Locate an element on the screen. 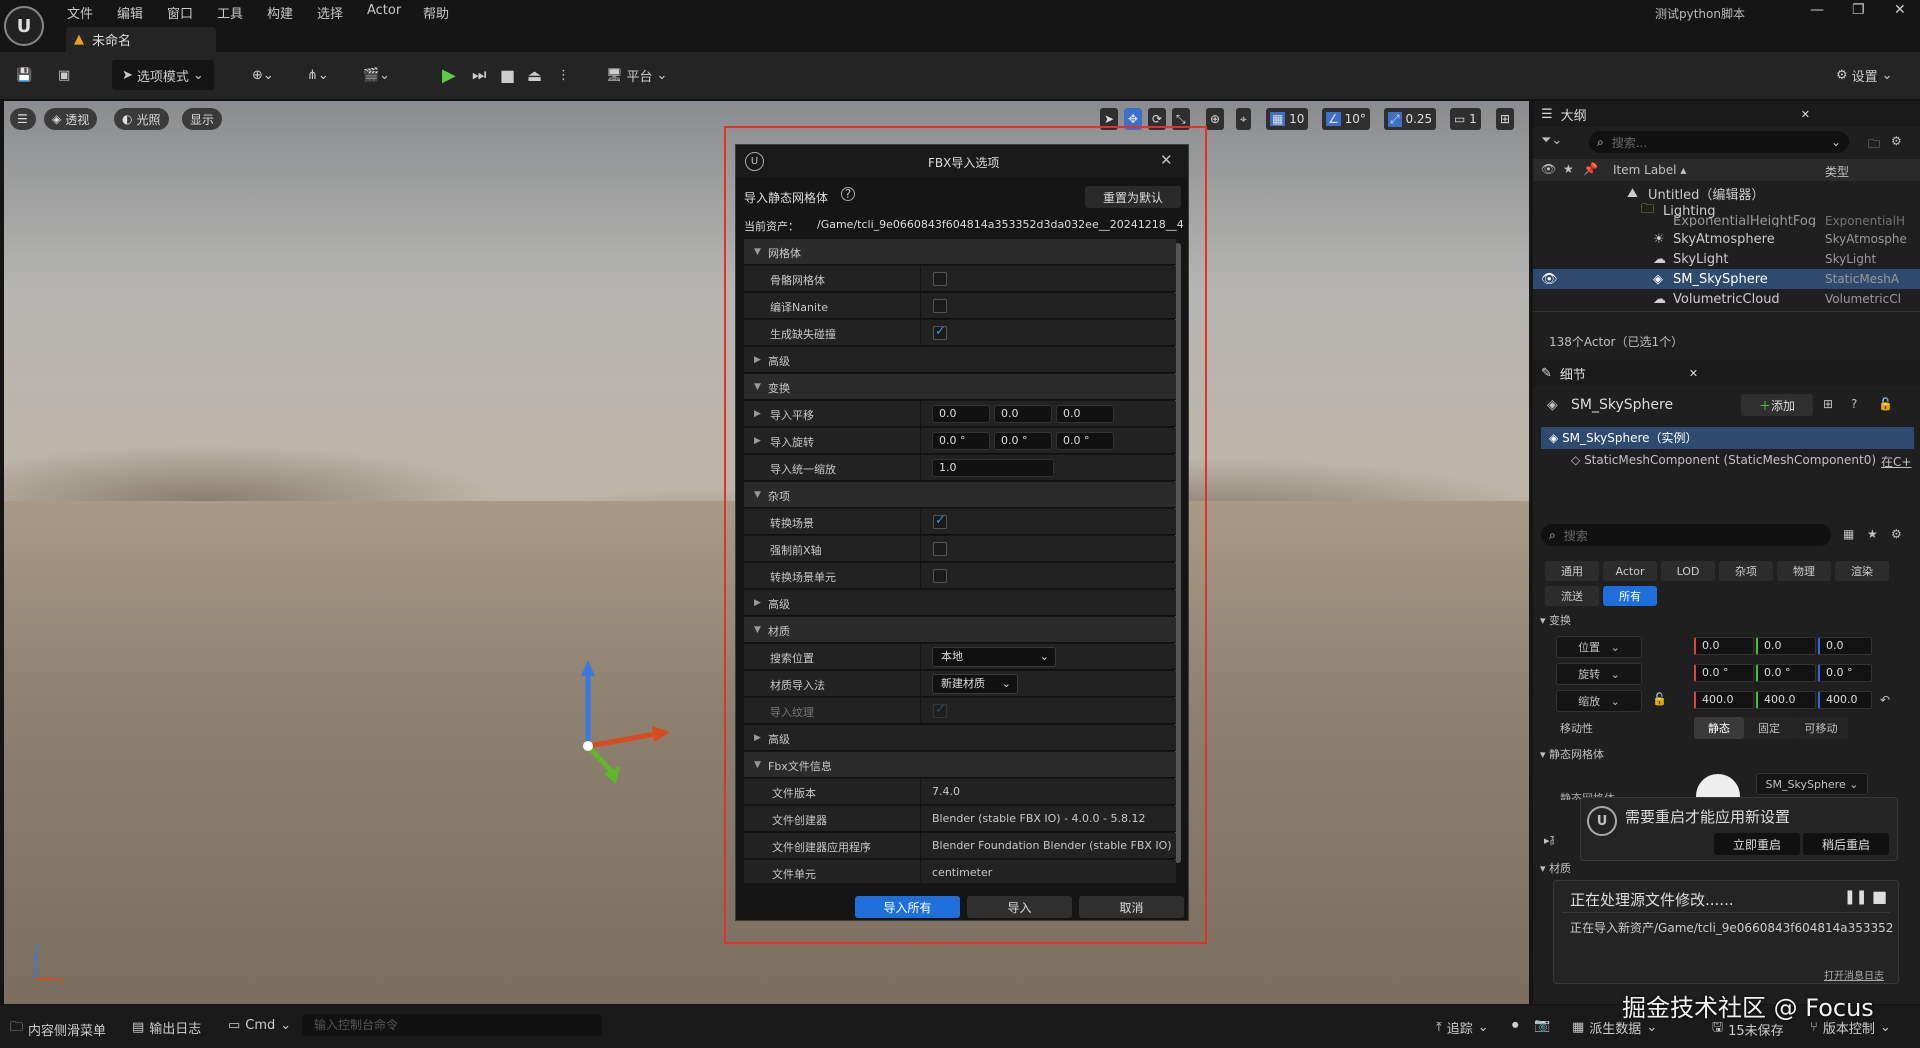  outliner-row: ⛰ Untitled（编辑器） is located at coordinates (1726, 193).